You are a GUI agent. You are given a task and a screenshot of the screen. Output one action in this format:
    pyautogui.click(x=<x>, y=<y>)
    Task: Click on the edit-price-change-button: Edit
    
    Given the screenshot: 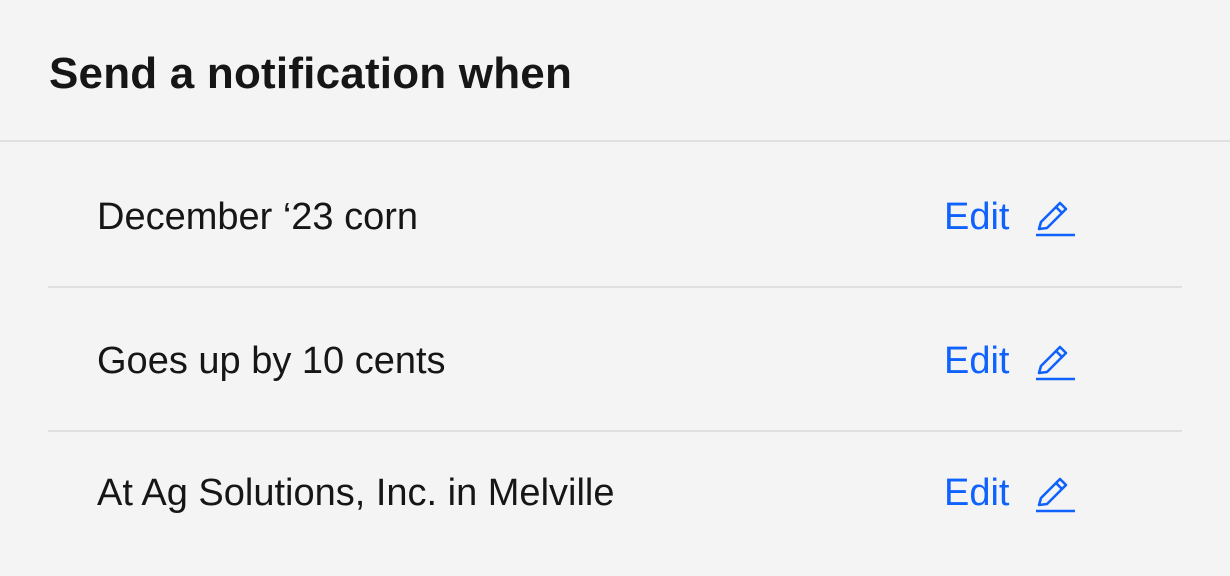 What is the action you would take?
    pyautogui.click(x=1010, y=361)
    